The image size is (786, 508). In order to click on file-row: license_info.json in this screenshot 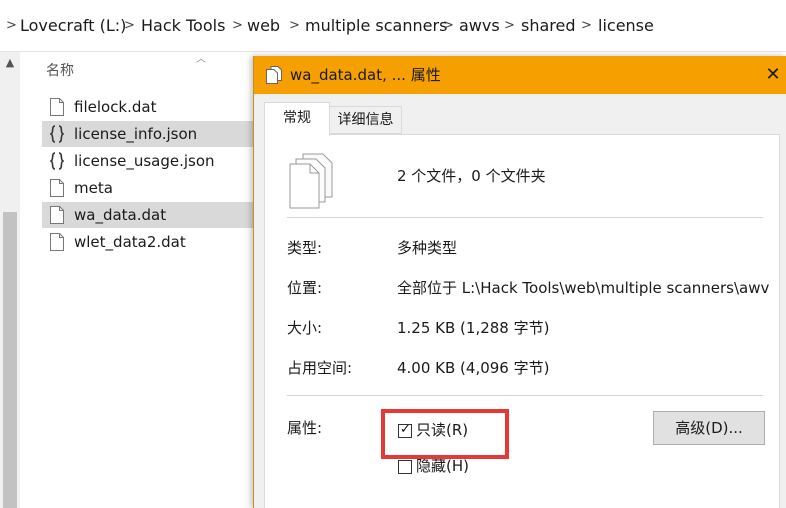, I will do `click(149, 134)`.